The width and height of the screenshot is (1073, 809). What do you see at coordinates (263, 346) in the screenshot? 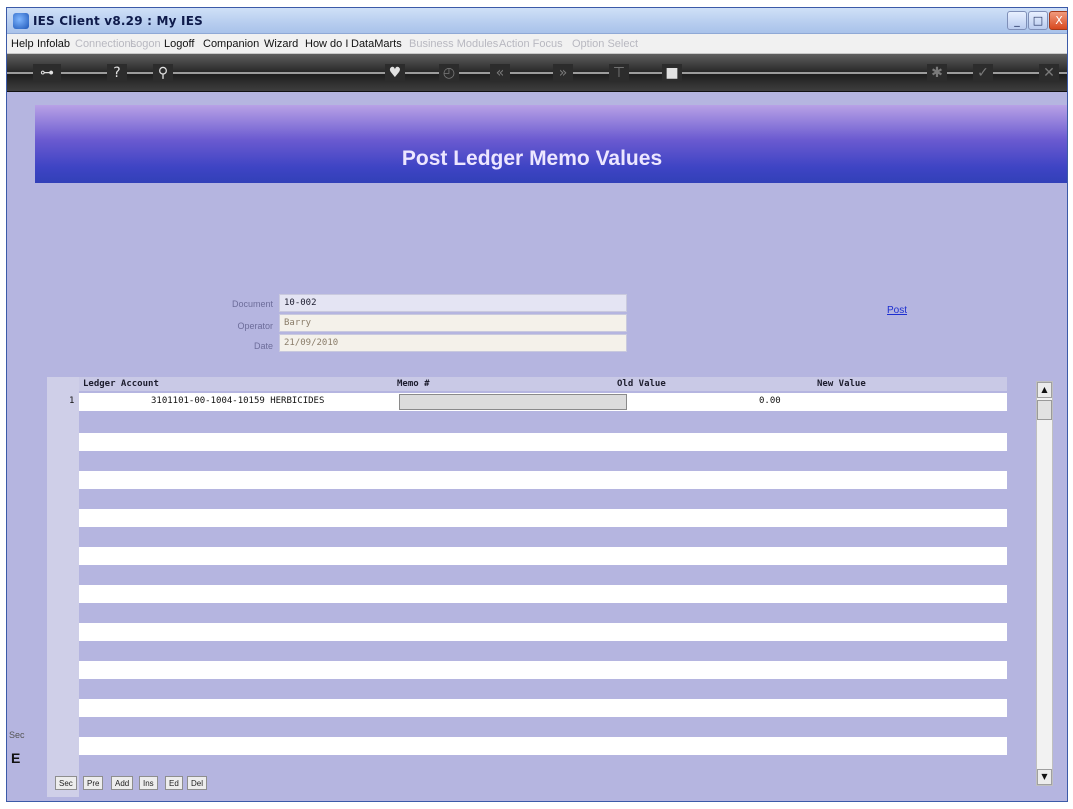
I see `date-label: Date` at bounding box center [263, 346].